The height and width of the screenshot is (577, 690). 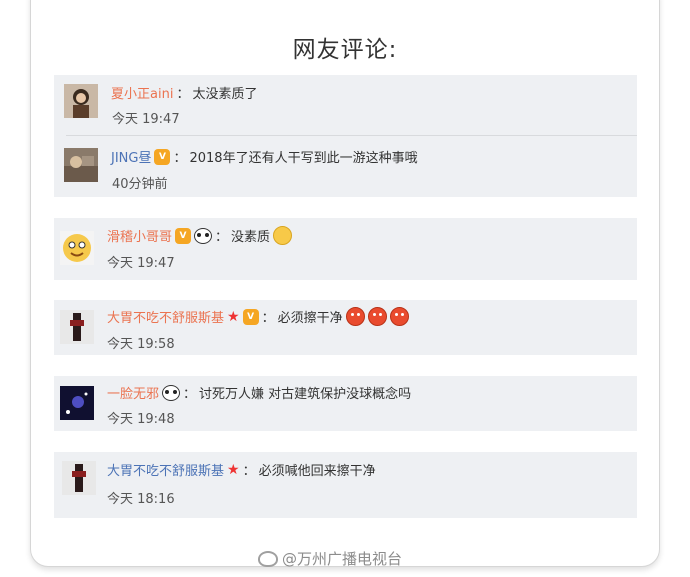 I want to click on comment-group: 大胃不吃不舒服斯基 ★ V ： 必须擦干净 今天 19:58, so click(x=345, y=327).